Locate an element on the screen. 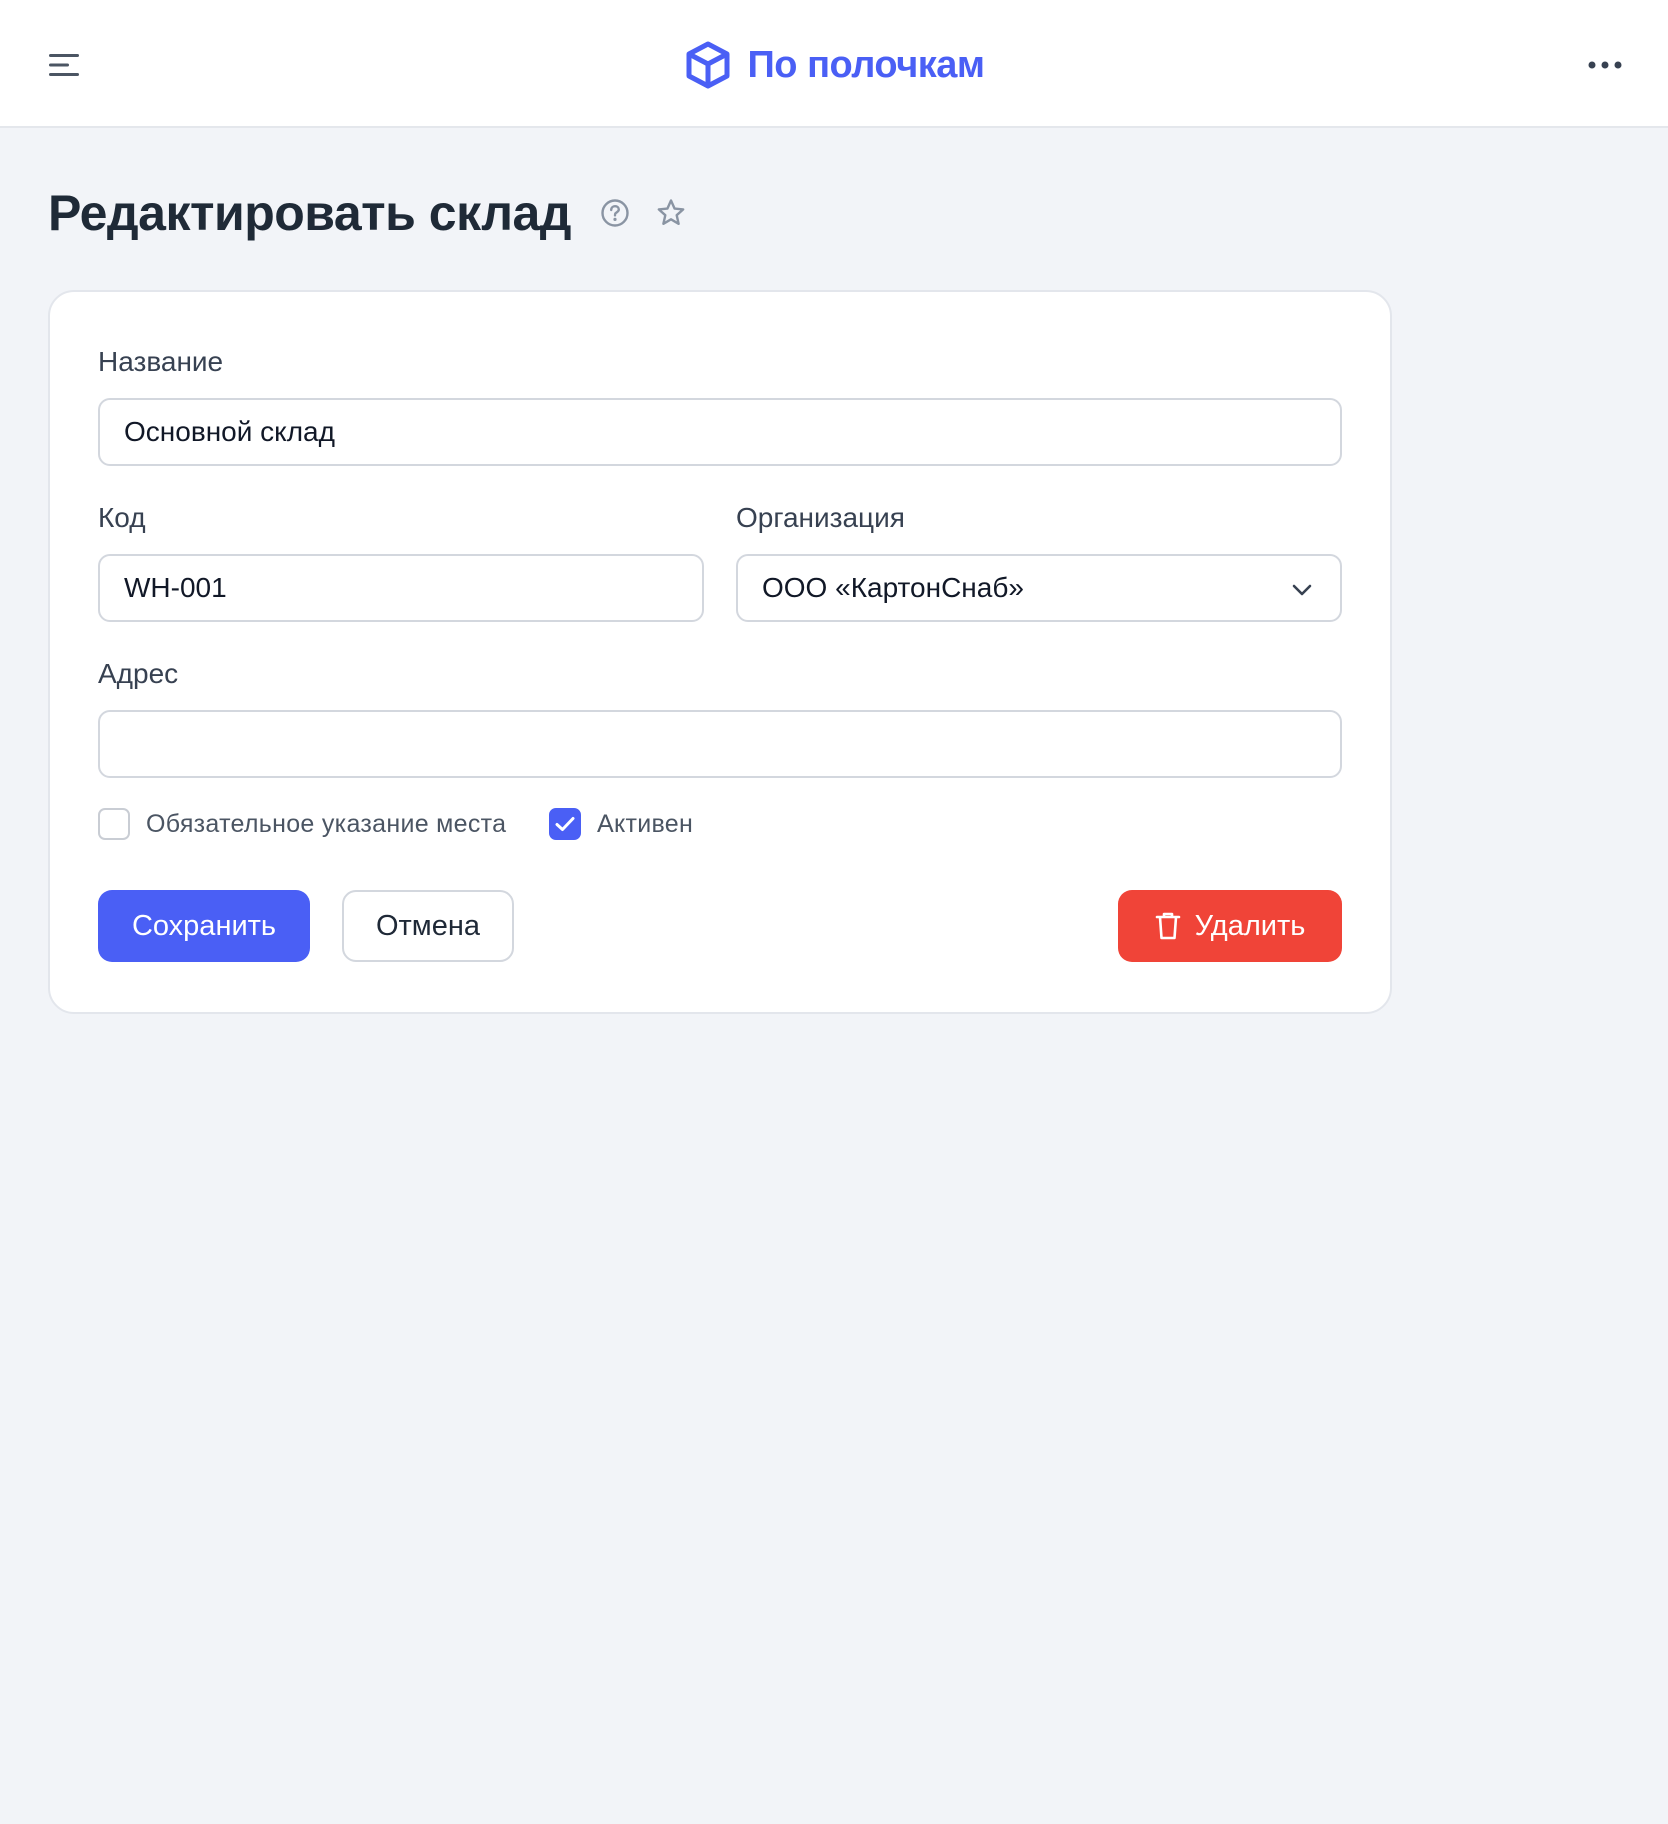  delete-button: Удалить is located at coordinates (1230, 926).